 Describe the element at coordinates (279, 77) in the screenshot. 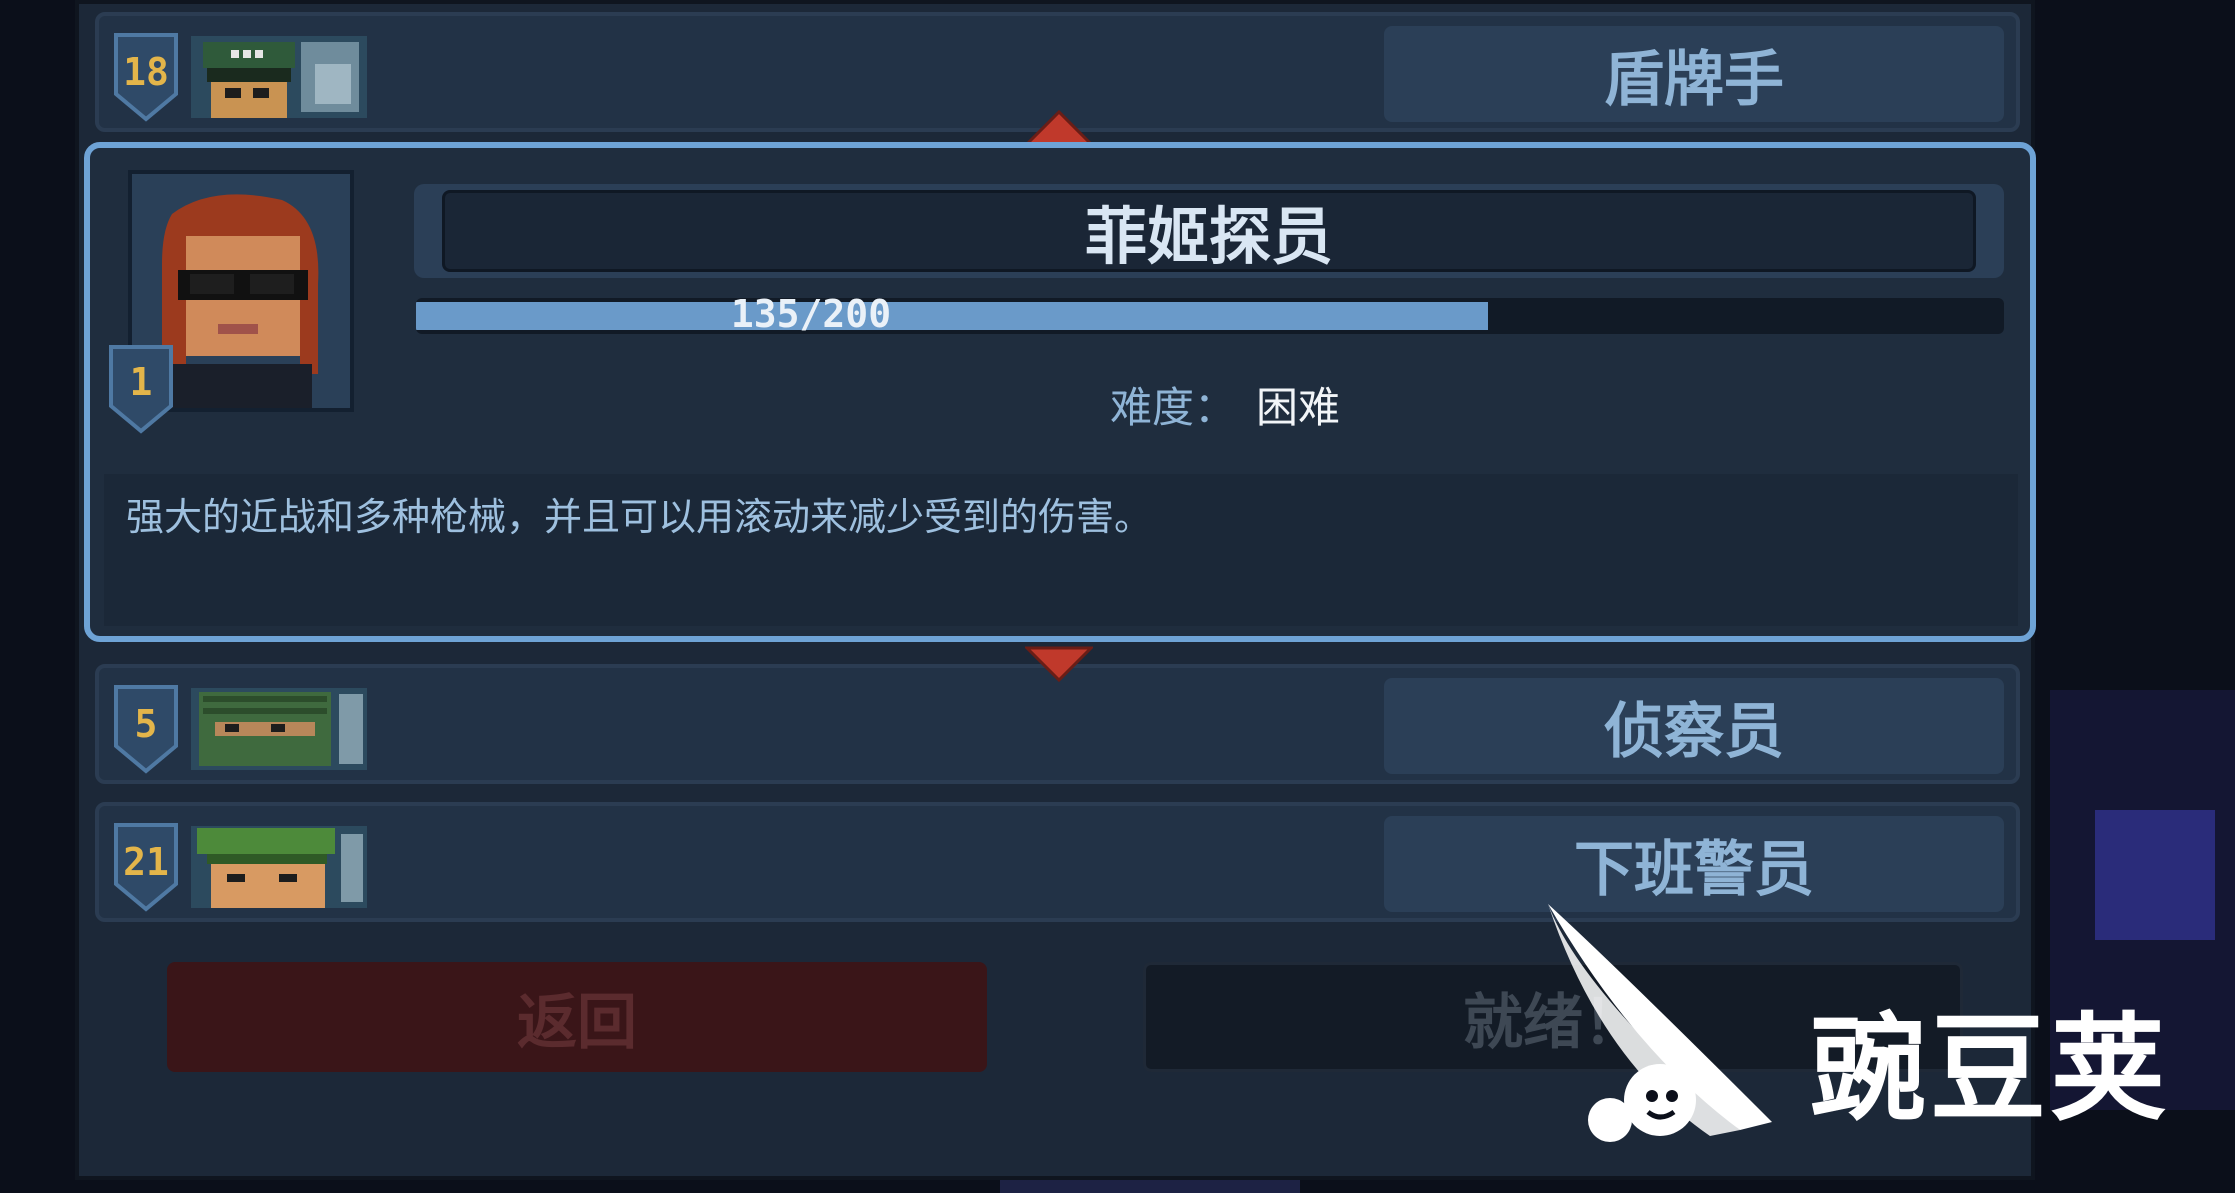

I see `soldier-helmet-portrait-icon` at that location.